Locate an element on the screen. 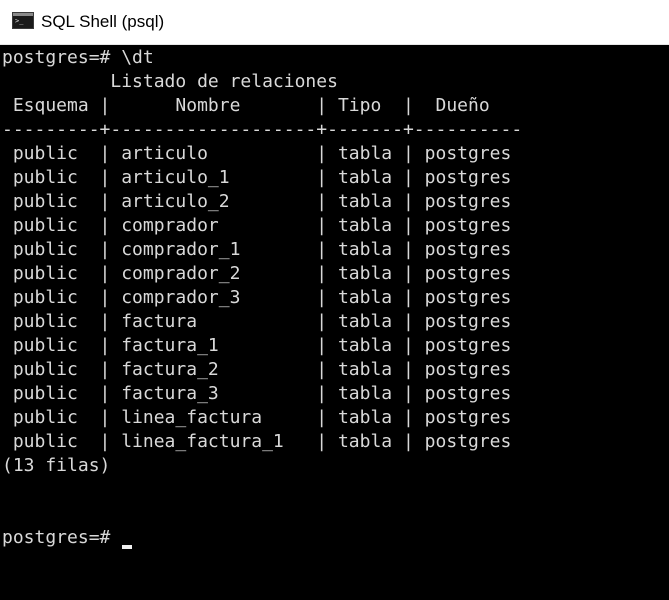  title-bar: >_ SQL Shell (psql) is located at coordinates (334, 22).